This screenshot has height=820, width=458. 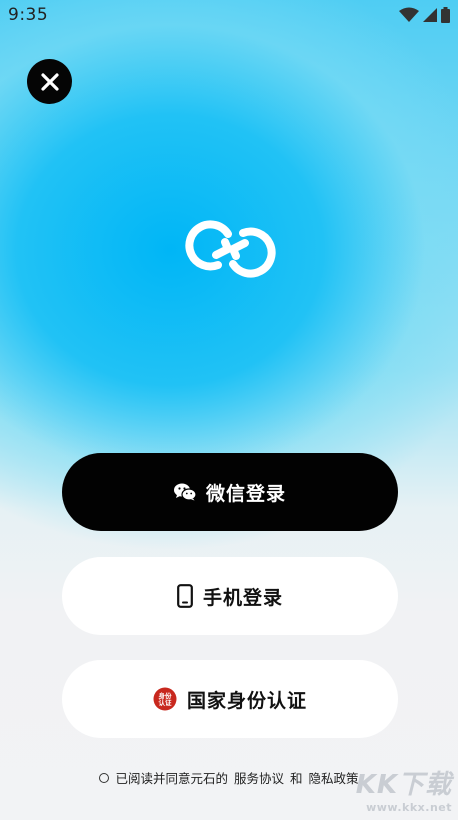 What do you see at coordinates (409, 807) in the screenshot?
I see `watermark-url: www.kkx.net` at bounding box center [409, 807].